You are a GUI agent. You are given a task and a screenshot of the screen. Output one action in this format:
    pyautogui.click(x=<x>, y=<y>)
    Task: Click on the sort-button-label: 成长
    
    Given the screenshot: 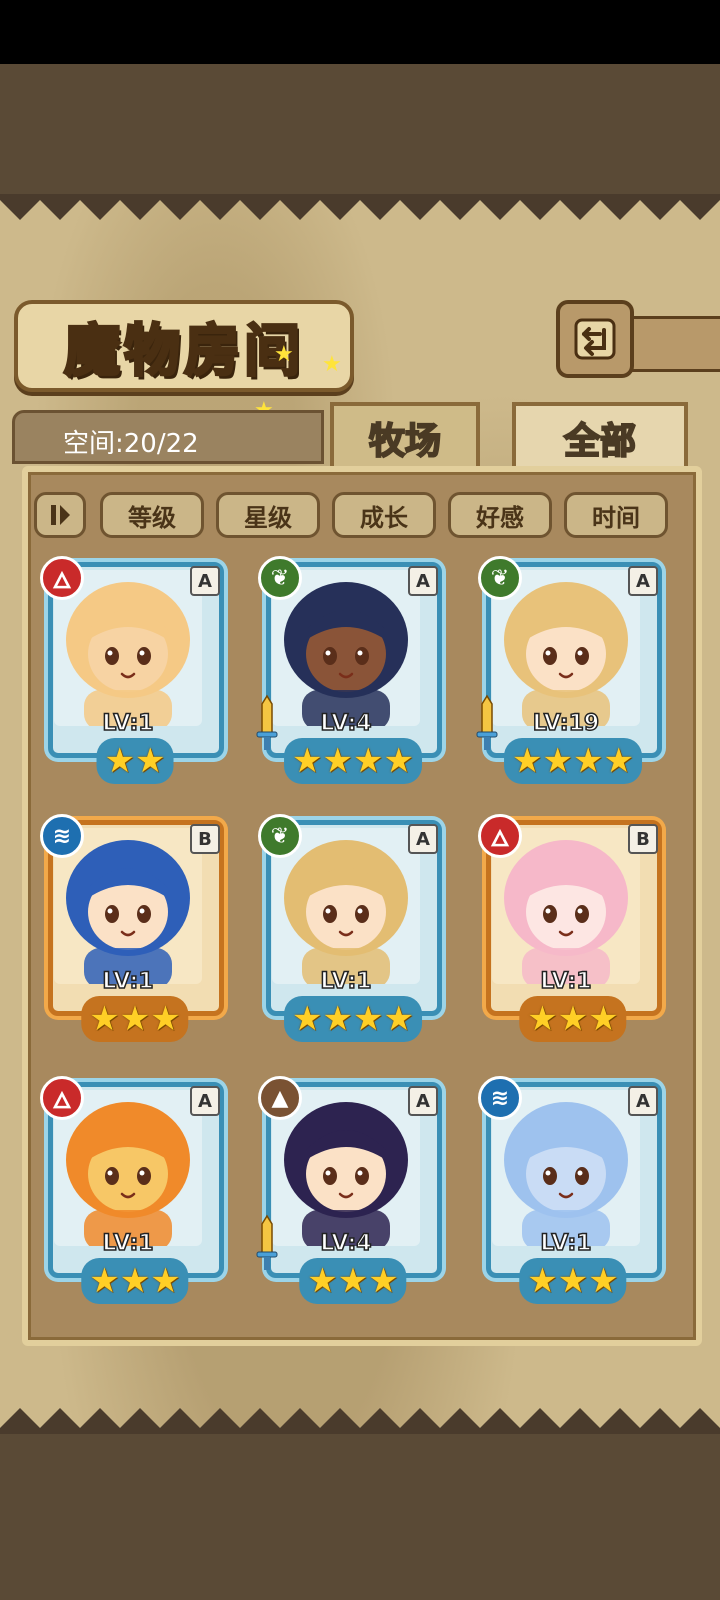 What is the action you would take?
    pyautogui.click(x=384, y=517)
    